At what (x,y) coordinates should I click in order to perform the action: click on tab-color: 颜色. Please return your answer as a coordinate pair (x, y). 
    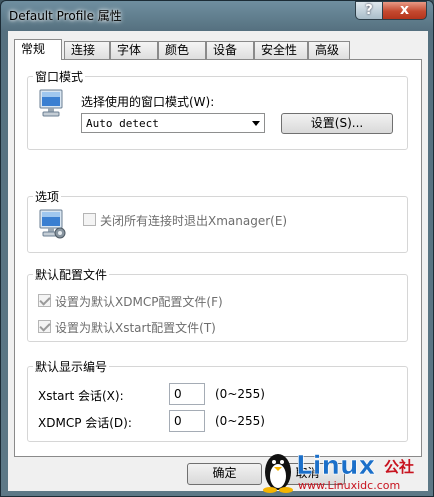
    Looking at the image, I should click on (182, 50).